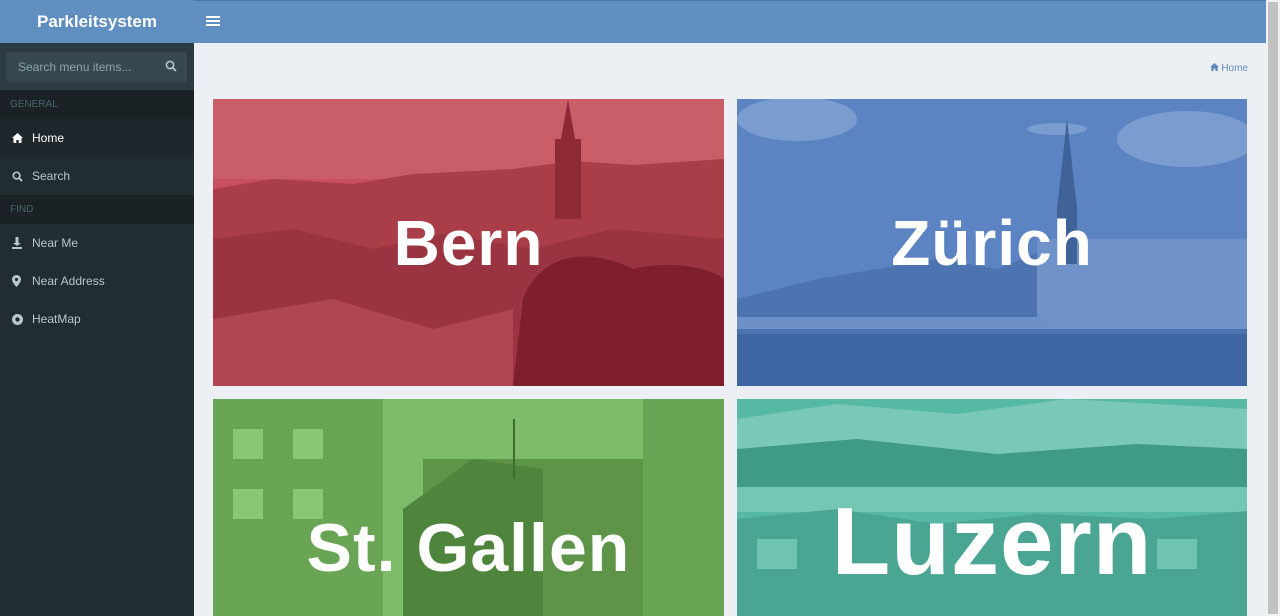 This screenshot has height=616, width=1280. Describe the element at coordinates (213, 21) in the screenshot. I see `hamburger-menu-icon` at that location.